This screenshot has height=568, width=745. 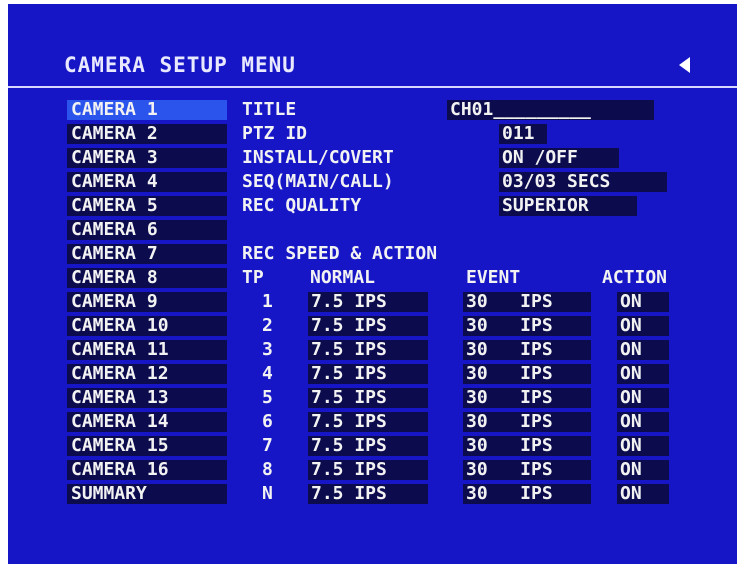 I want to click on rec-quality-field: SUPERIOR, so click(x=568, y=206).